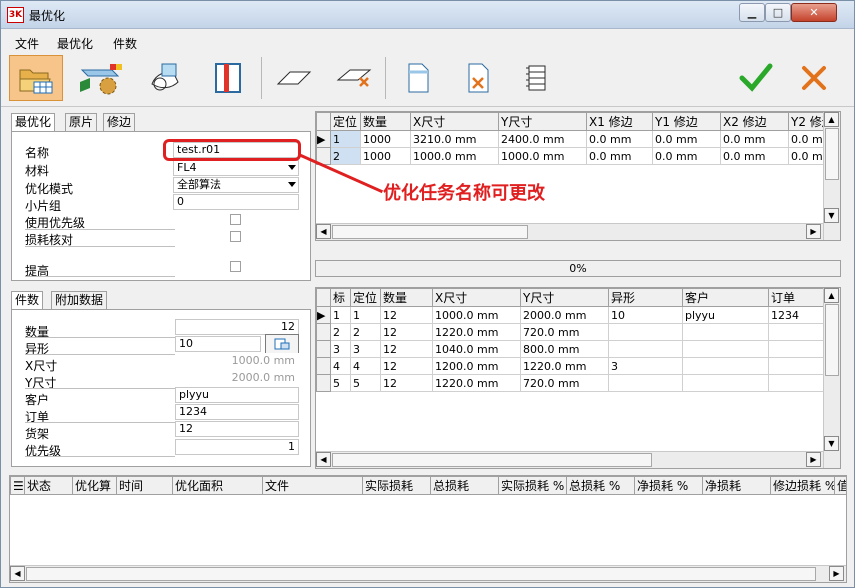  What do you see at coordinates (796, 315) in the screenshot?
I see `table-cell: 1234` at bounding box center [796, 315].